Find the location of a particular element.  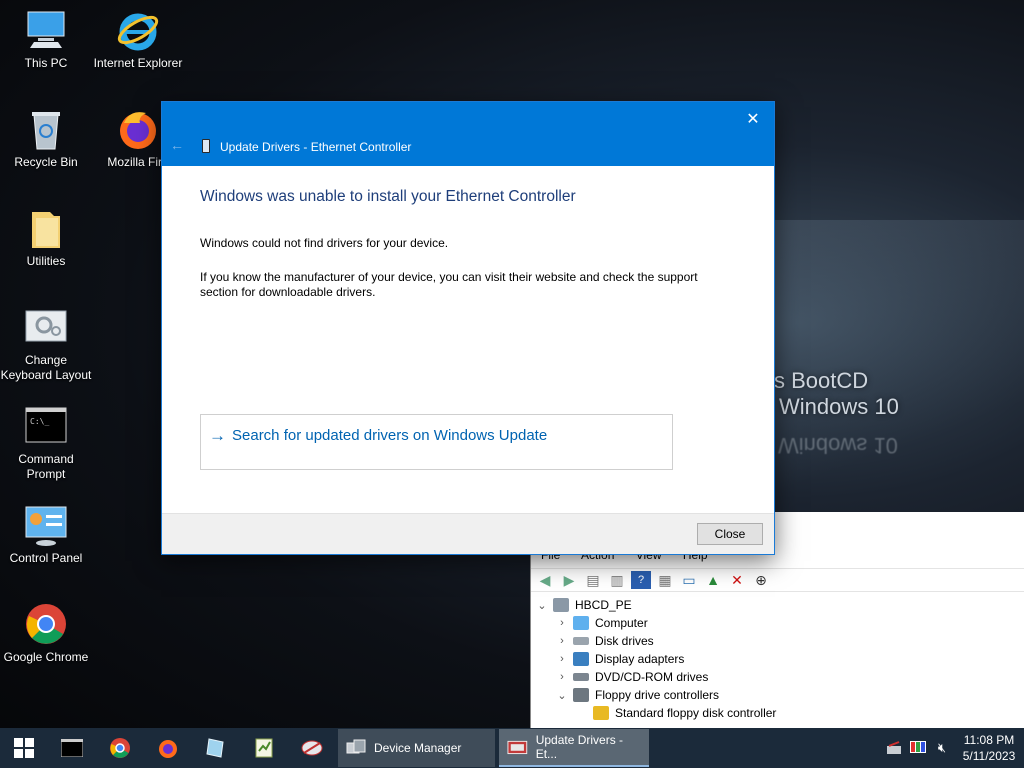

desktop-icon-this-pc: This PC is located at coordinates (46, 39).